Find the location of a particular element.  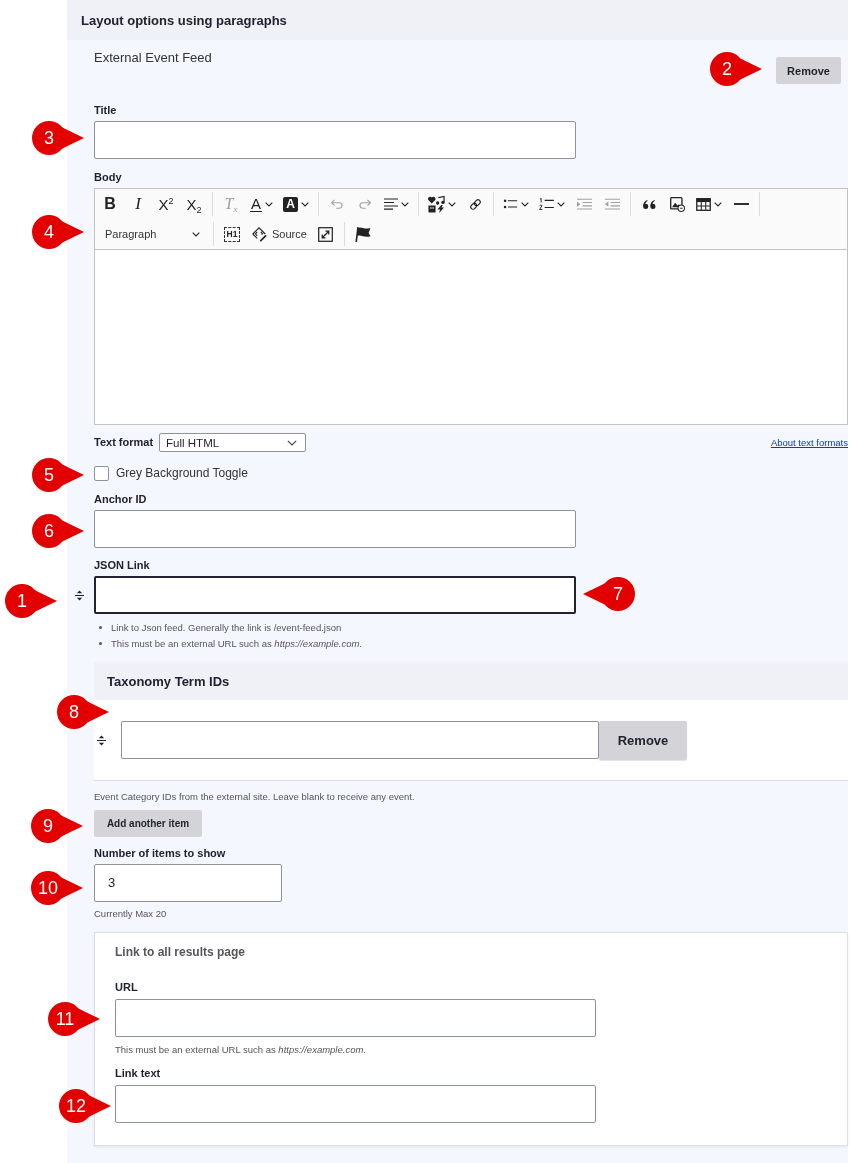

paragraph-format-dropdown: Paragraph is located at coordinates (152, 234).